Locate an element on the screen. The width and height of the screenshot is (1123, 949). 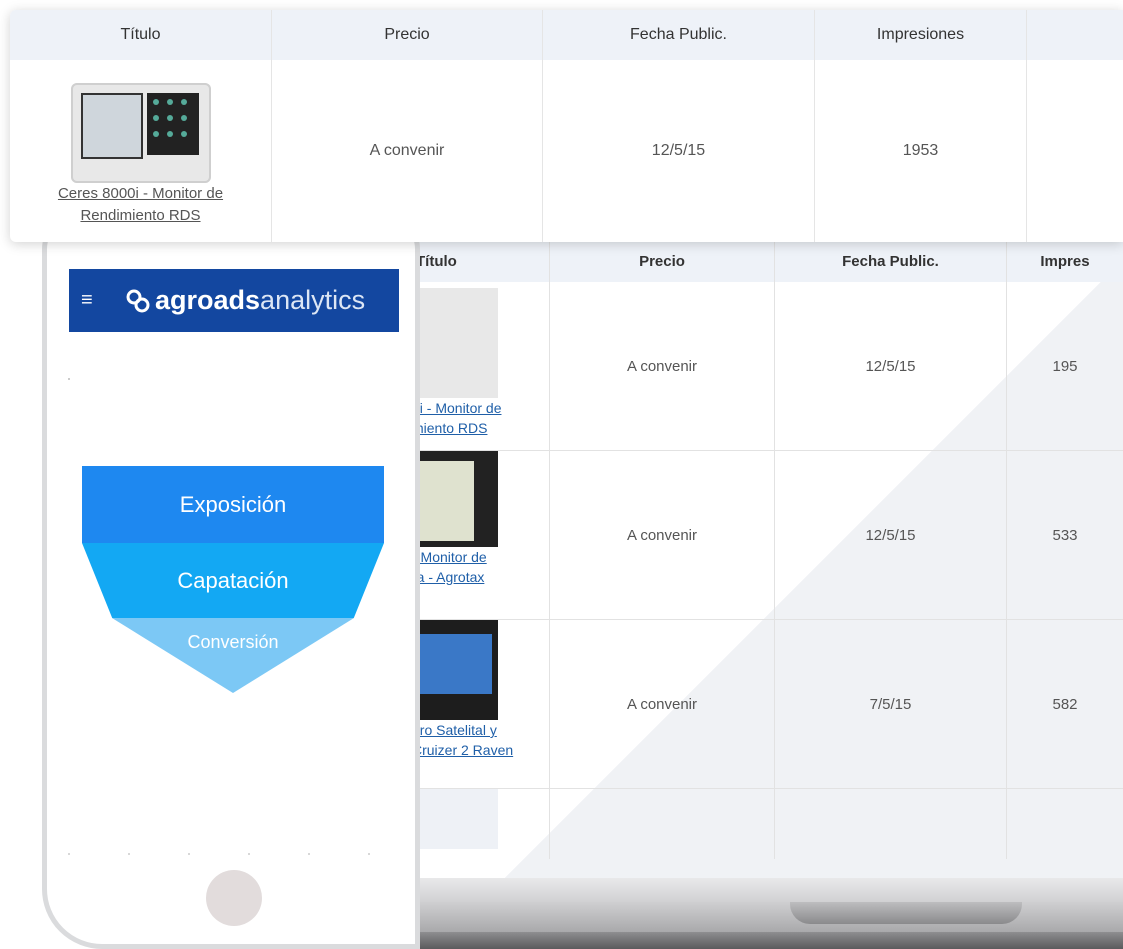
card-title-cell: Ceres 8000i - Monitor de Rendimiento RDS is located at coordinates (141, 151).